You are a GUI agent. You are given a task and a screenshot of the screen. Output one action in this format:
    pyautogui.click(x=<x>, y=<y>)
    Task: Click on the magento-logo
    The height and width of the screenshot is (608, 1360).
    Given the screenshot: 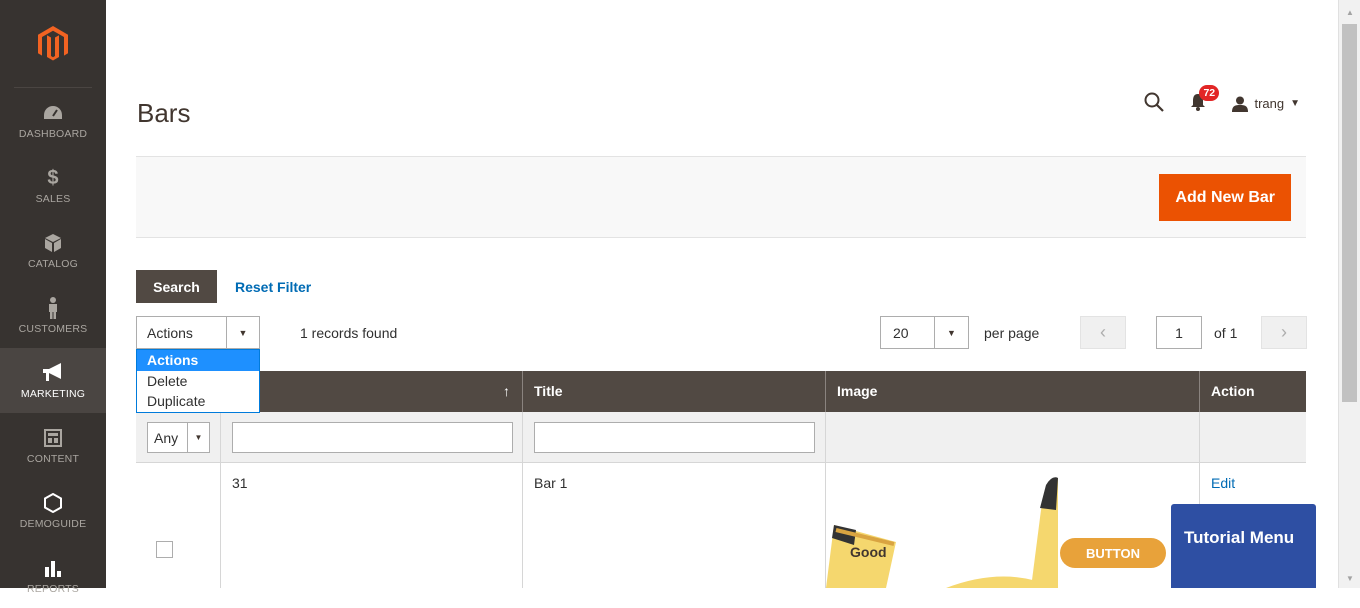 What is the action you would take?
    pyautogui.click(x=53, y=44)
    